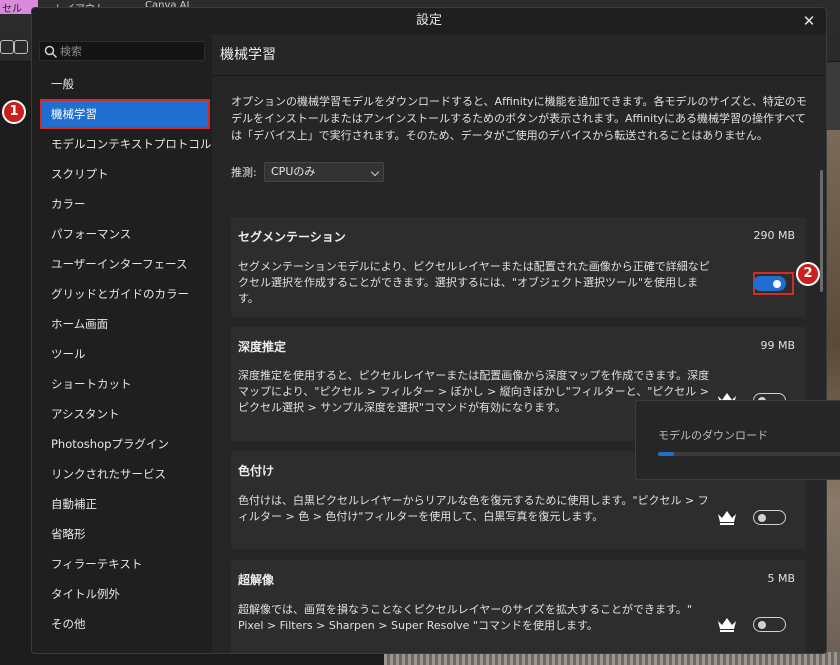 This screenshot has width=840, height=665. Describe the element at coordinates (125, 204) in the screenshot. I see `sidebar-item-color: カラー` at that location.